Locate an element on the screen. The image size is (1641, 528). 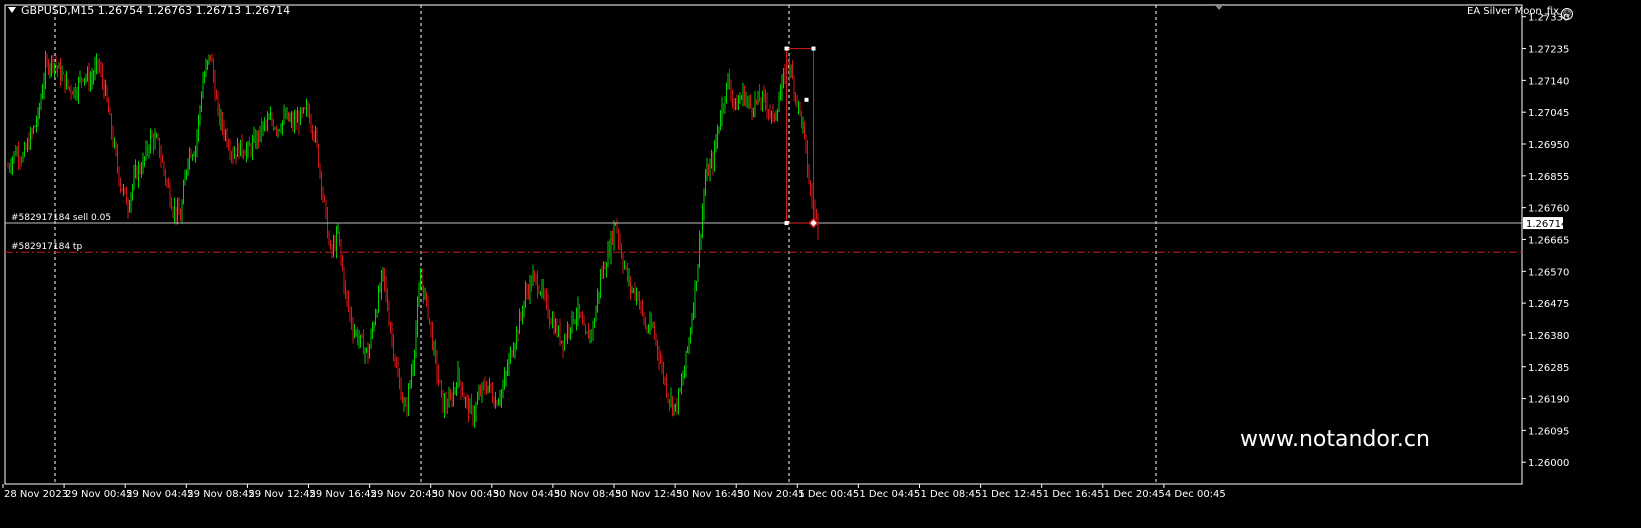
y-tick-label: 1.26855 is located at coordinates (1548, 177).